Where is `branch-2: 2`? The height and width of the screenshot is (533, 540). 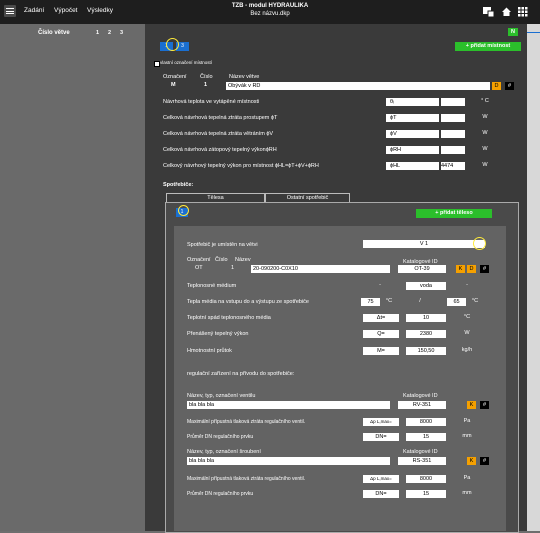 branch-2: 2 is located at coordinates (109, 33).